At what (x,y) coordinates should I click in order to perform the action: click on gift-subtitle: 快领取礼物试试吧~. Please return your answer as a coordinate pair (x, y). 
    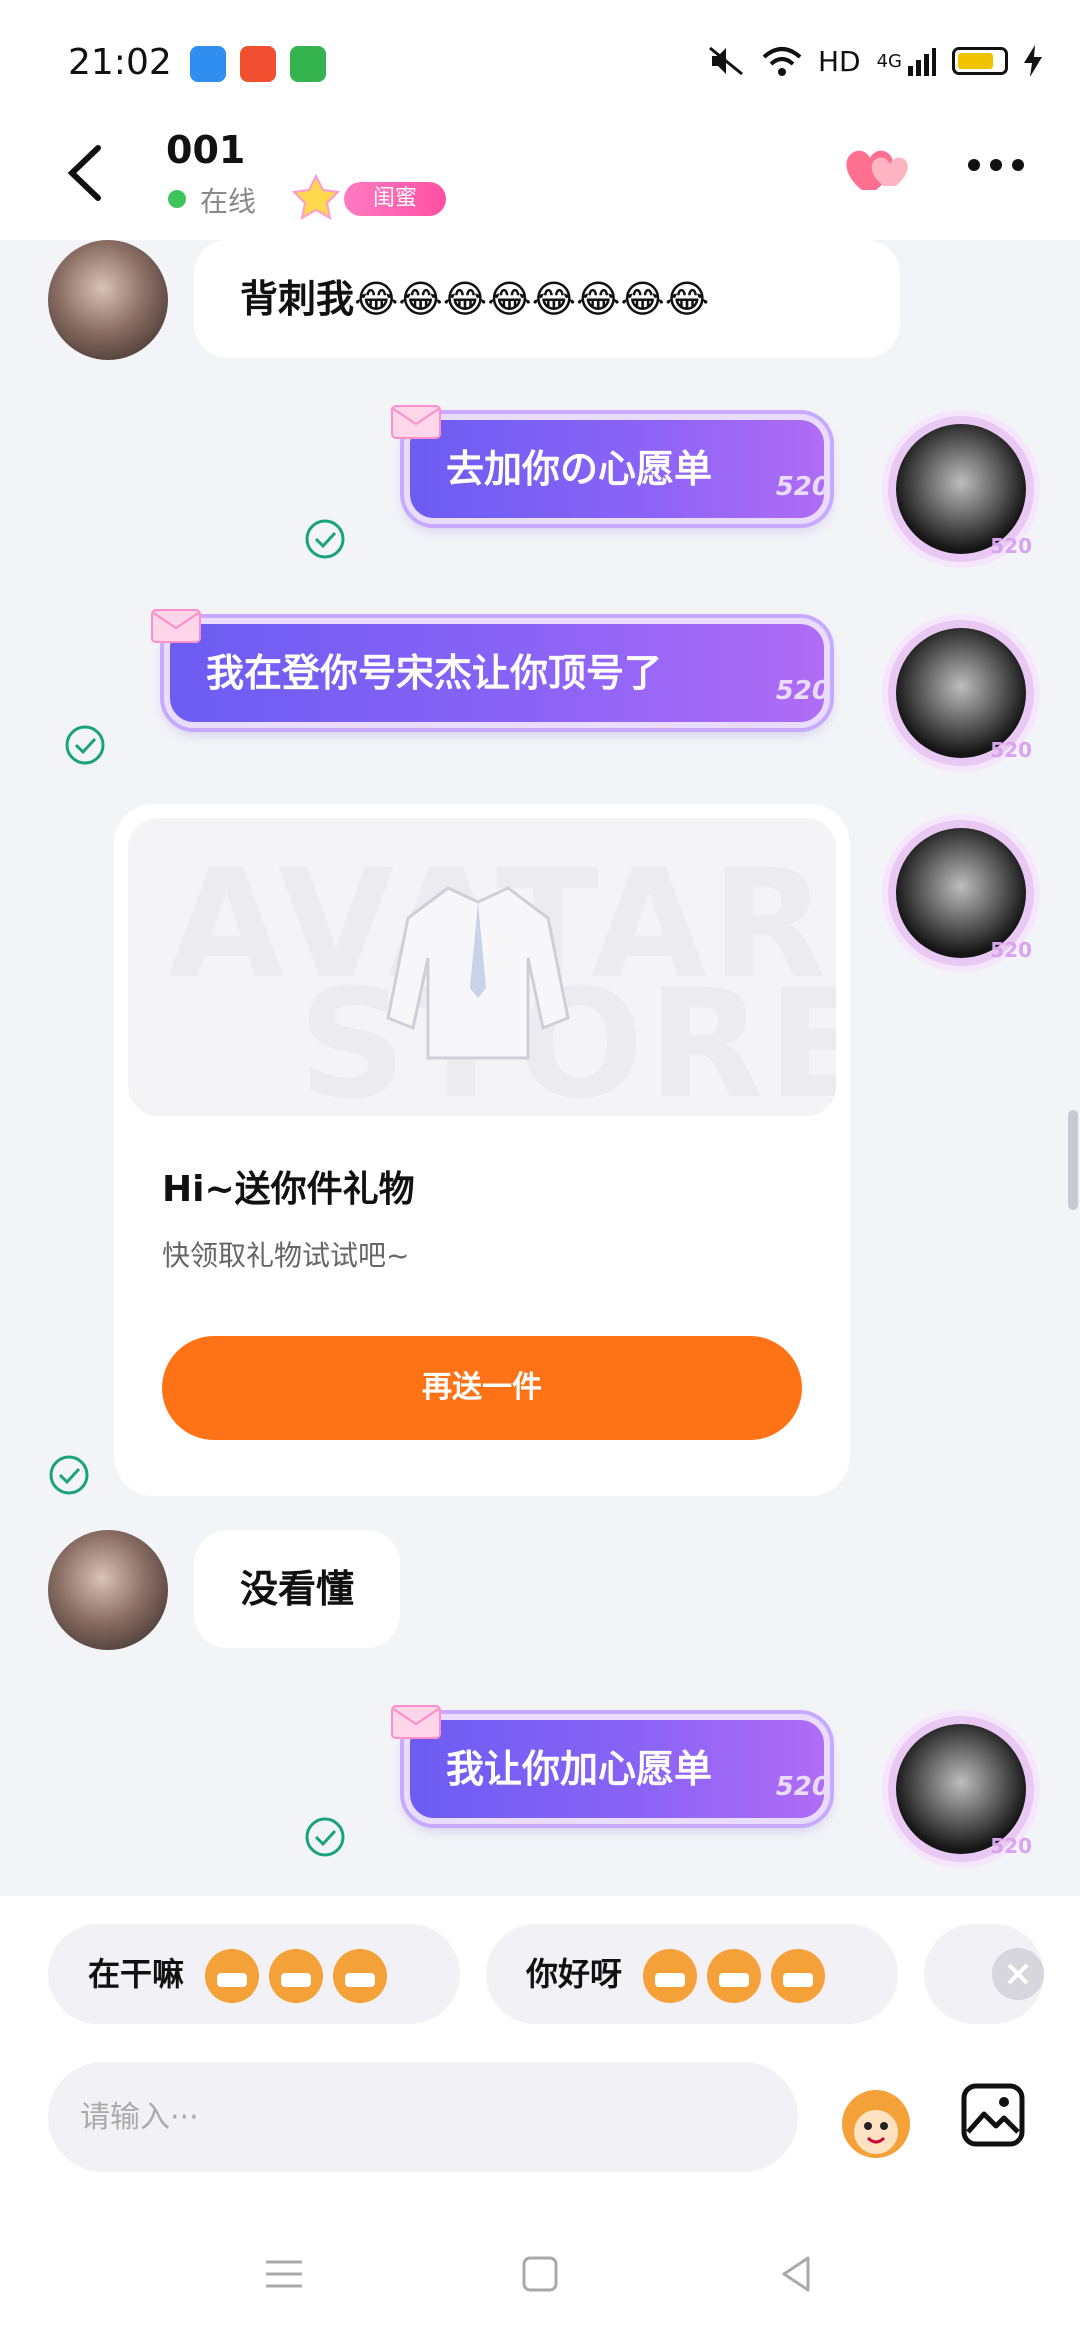
    Looking at the image, I should click on (286, 1255).